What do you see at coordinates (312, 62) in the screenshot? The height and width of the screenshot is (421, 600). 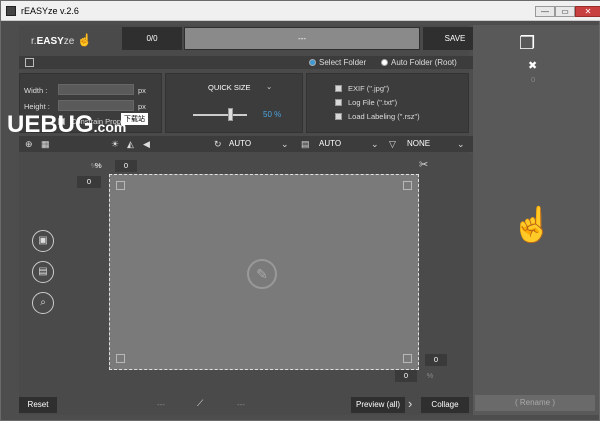 I see `radio-selected-icon` at bounding box center [312, 62].